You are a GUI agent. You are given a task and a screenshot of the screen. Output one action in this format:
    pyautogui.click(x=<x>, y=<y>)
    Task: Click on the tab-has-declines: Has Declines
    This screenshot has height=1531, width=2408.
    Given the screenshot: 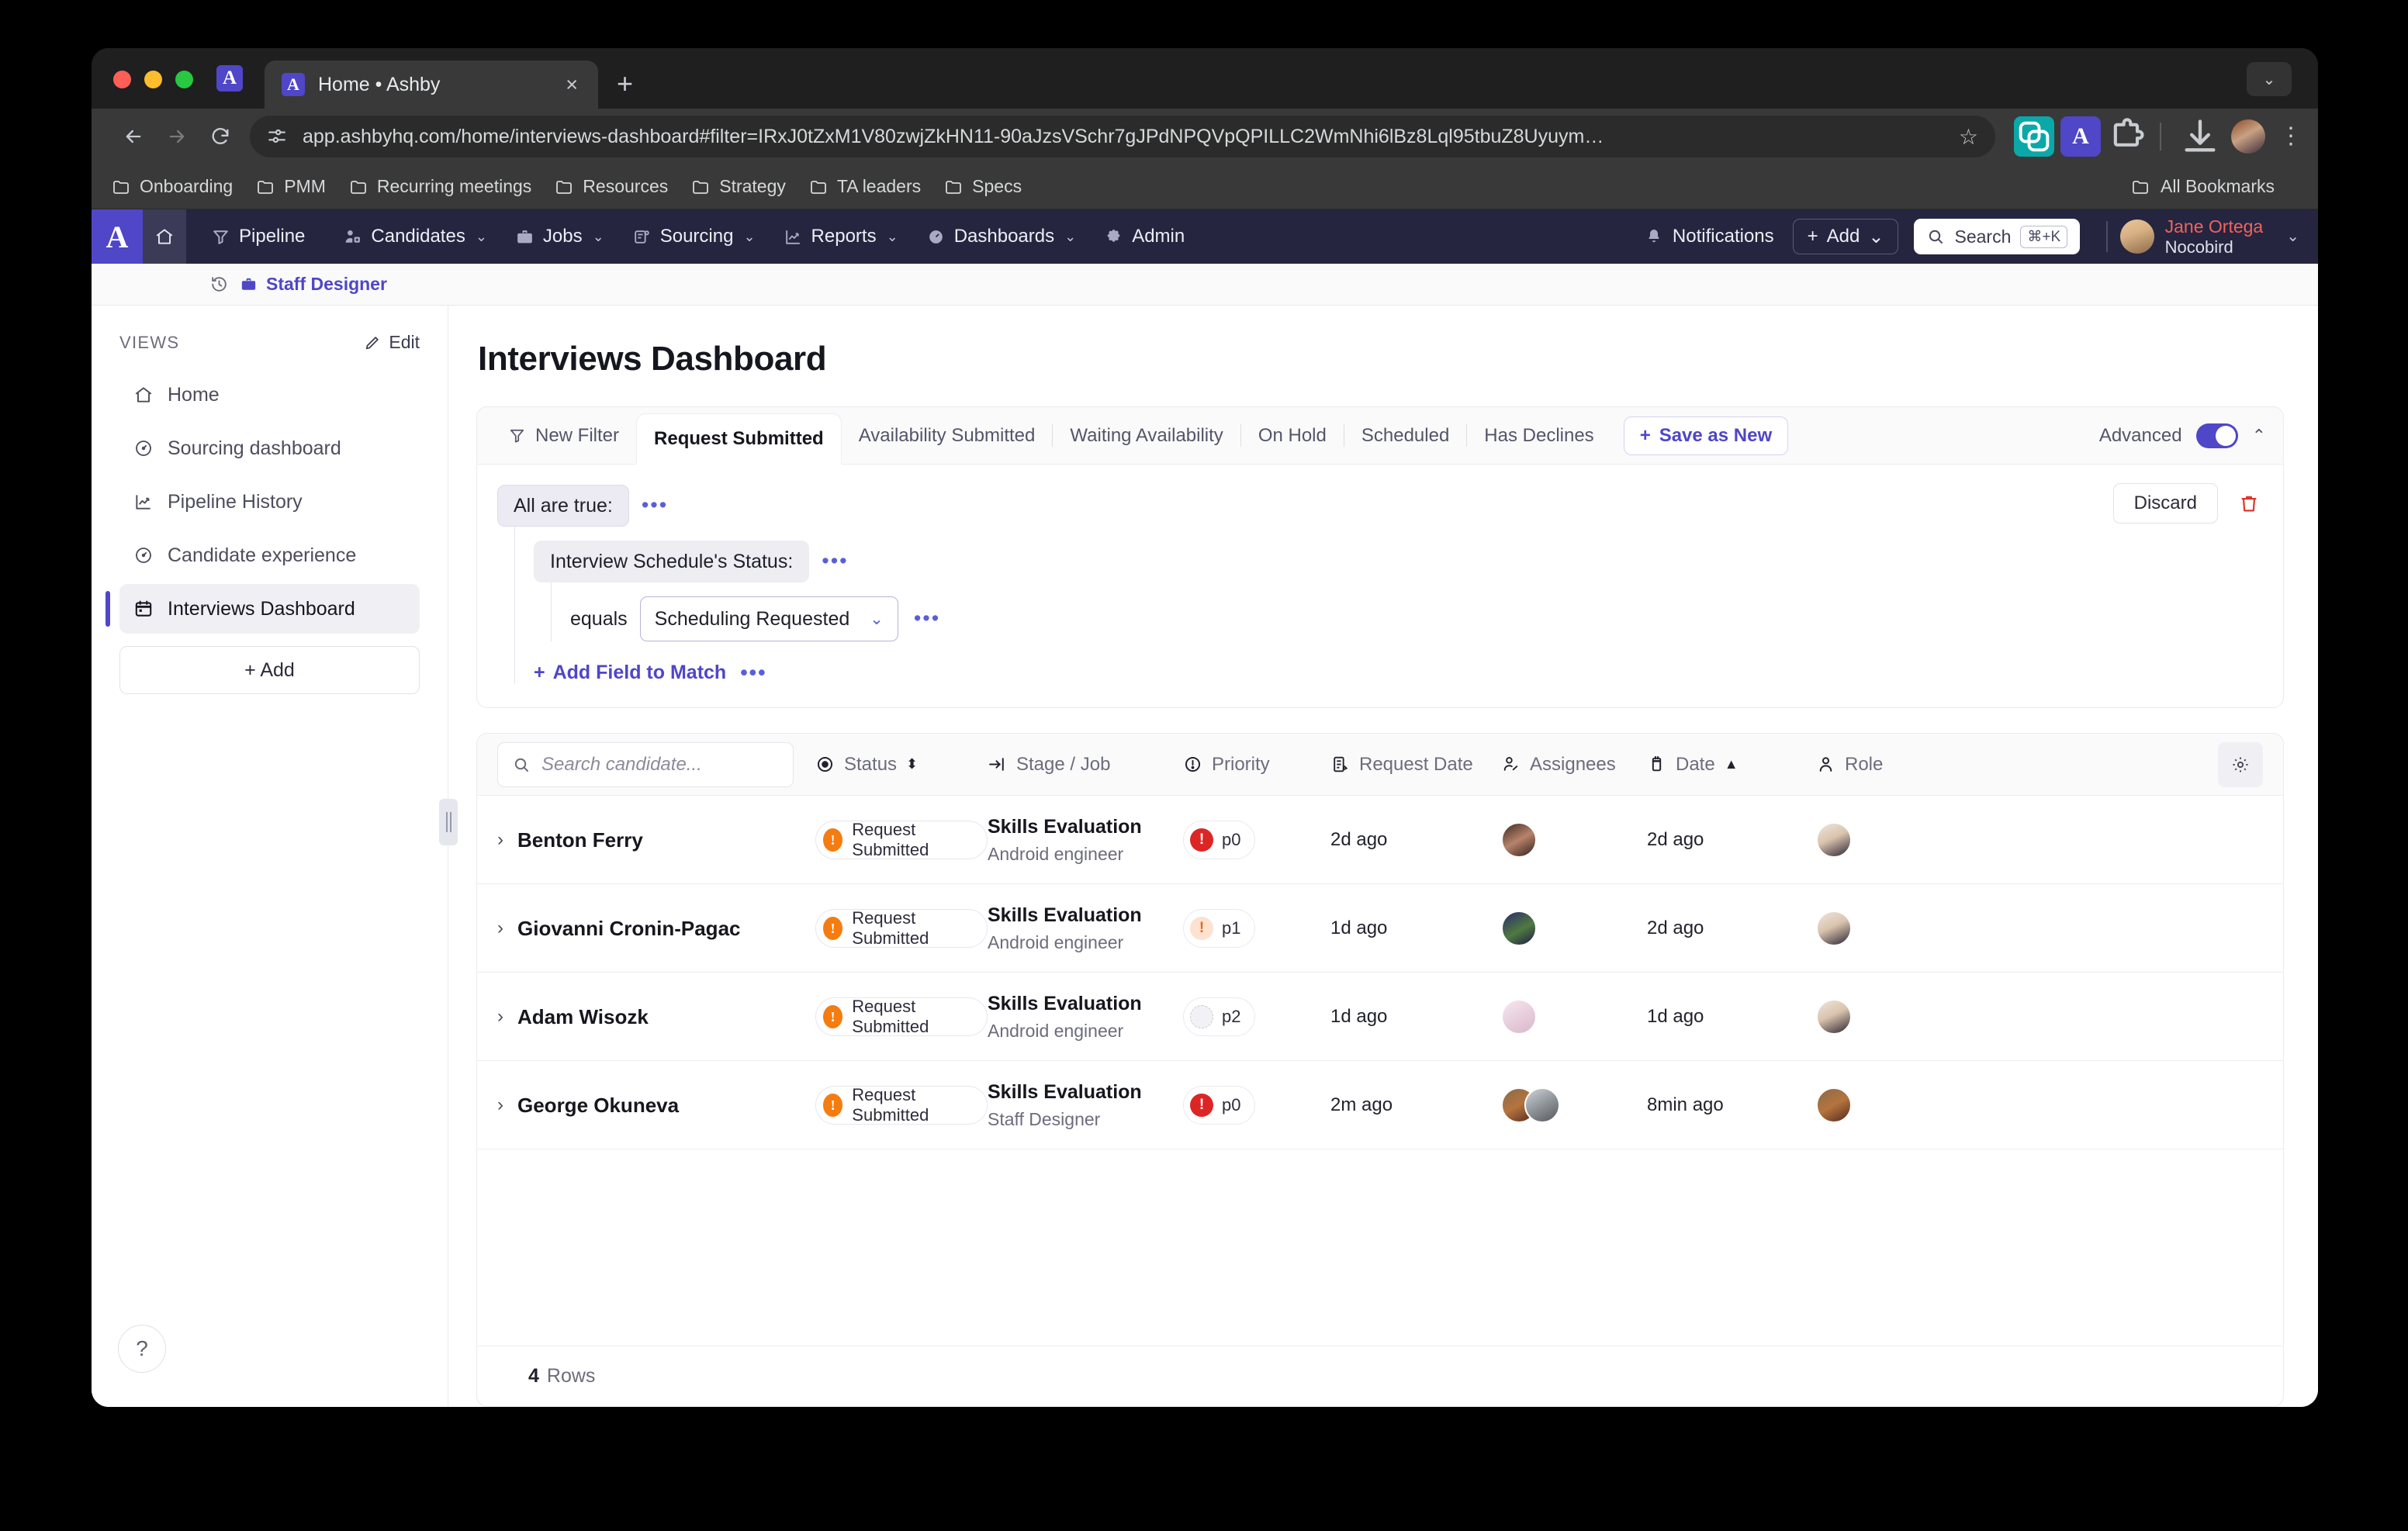 What is the action you would take?
    pyautogui.click(x=1539, y=435)
    